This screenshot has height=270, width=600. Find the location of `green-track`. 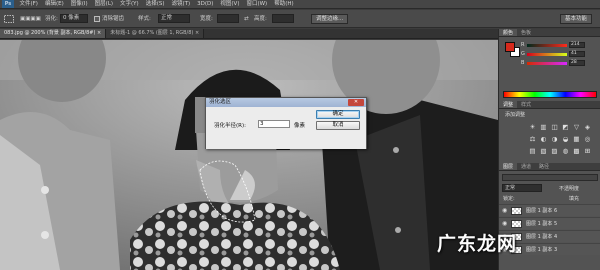

green-track is located at coordinates (547, 54).